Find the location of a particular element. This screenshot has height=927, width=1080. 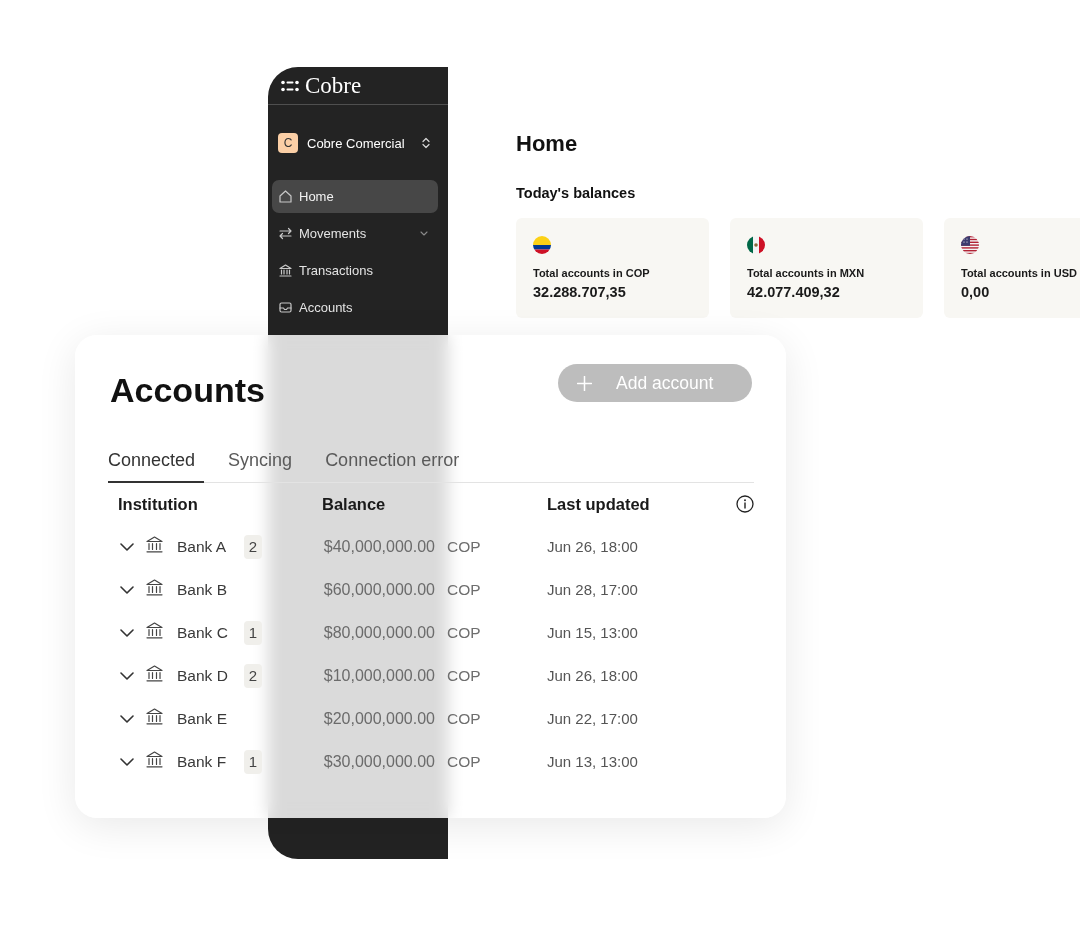

logo-text: Cobre is located at coordinates (333, 85).